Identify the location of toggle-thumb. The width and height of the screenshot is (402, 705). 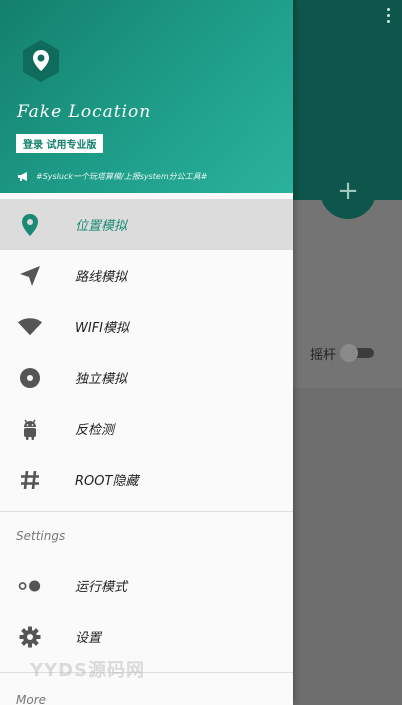
(349, 353).